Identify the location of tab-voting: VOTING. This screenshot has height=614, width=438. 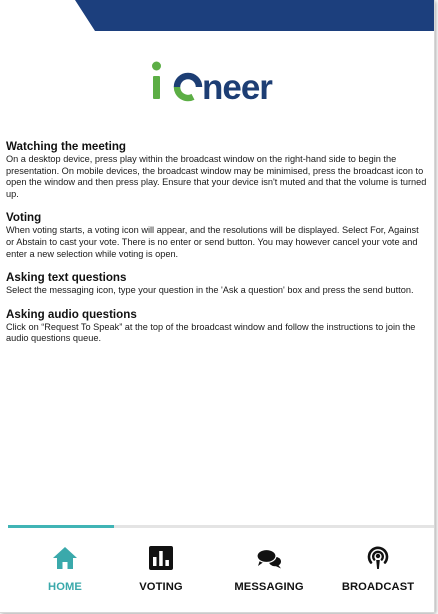
(161, 575).